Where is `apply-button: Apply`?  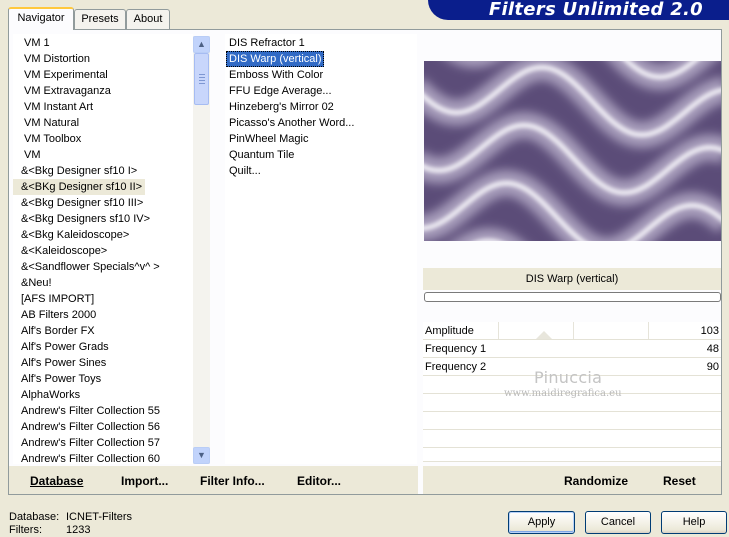
apply-button: Apply is located at coordinates (541, 522).